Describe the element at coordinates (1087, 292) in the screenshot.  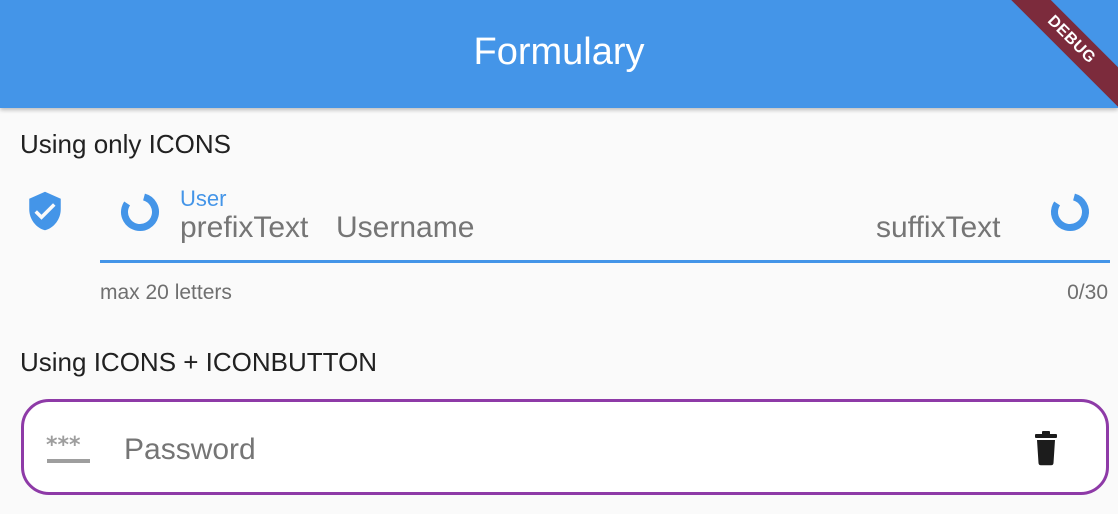
I see `character-counter: 0/30` at that location.